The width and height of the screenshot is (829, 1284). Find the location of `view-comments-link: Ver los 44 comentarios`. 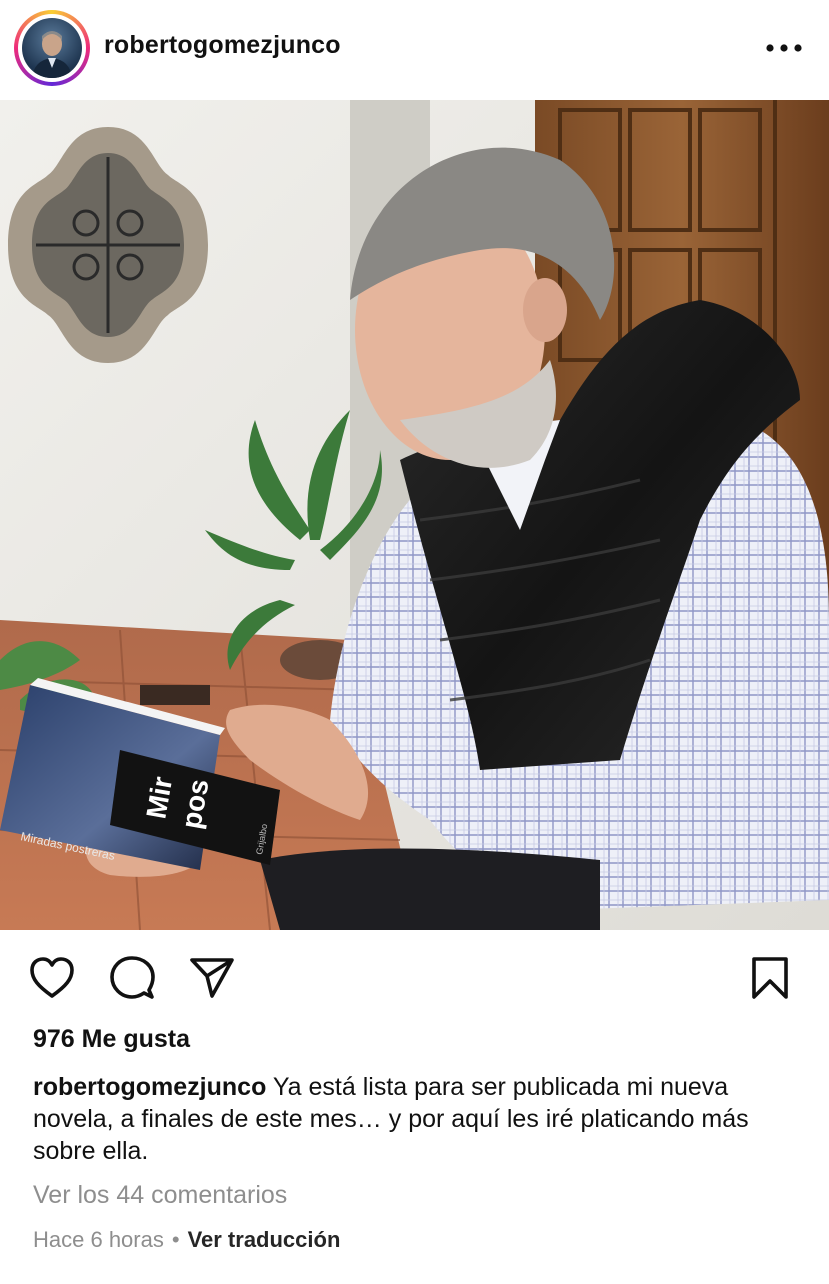

view-comments-link: Ver los 44 comentarios is located at coordinates (160, 1195).